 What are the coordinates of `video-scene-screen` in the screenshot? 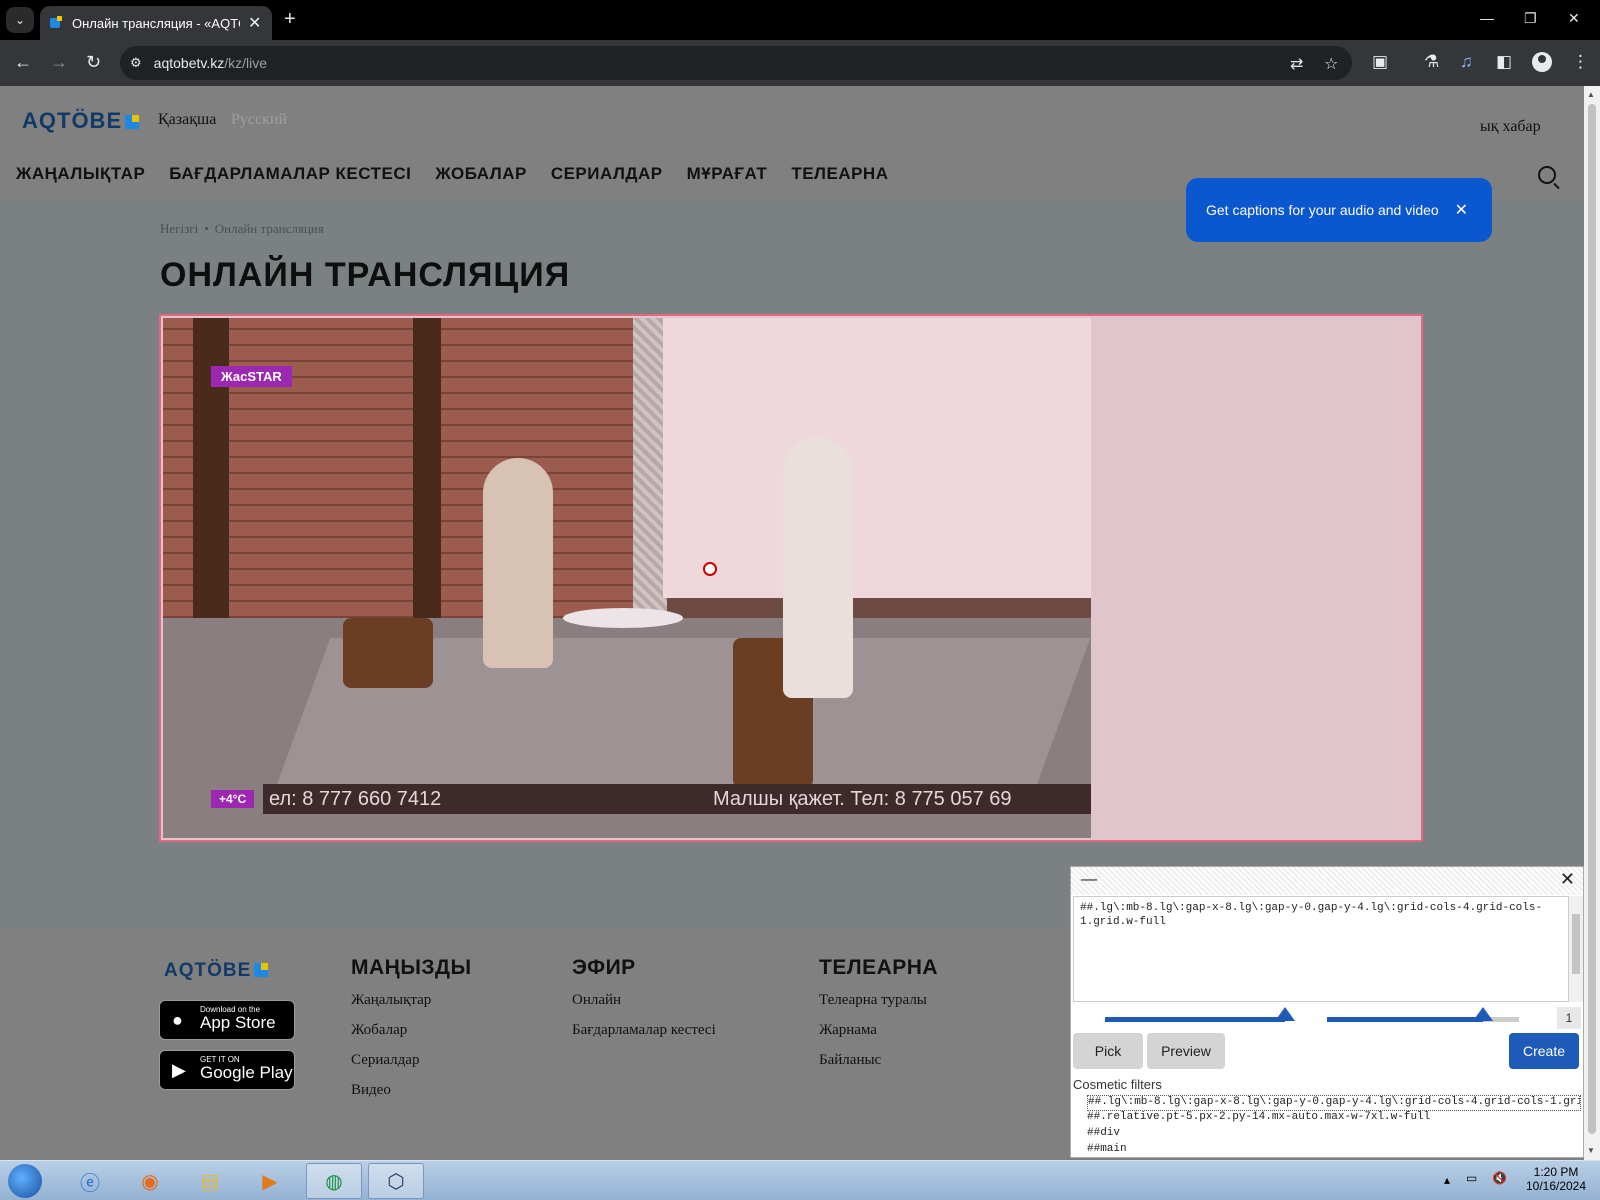 It's located at (877, 458).